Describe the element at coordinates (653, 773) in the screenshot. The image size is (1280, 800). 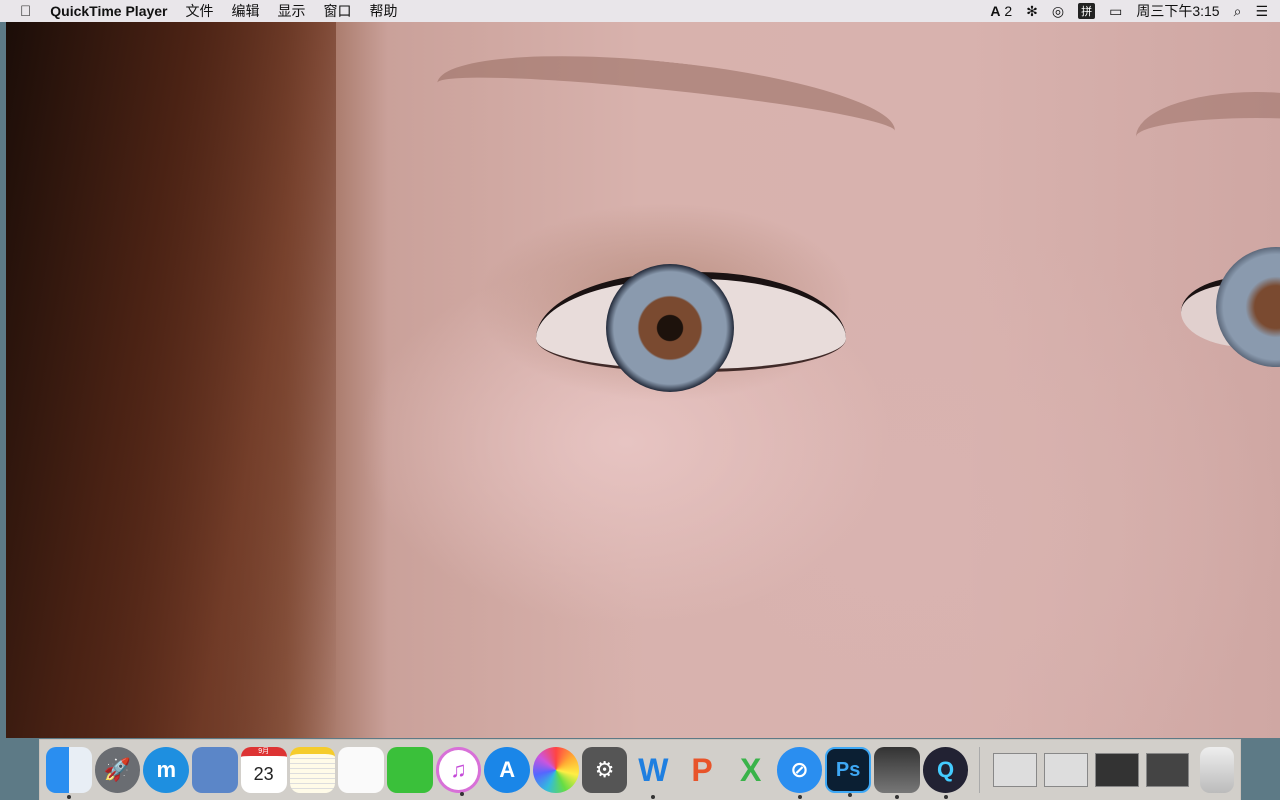
I see `dock-wps-writer: W` at that location.